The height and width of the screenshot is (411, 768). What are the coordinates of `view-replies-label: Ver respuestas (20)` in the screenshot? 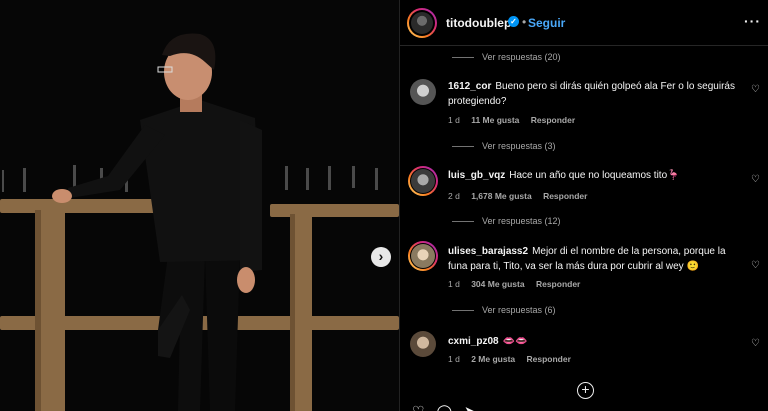 It's located at (521, 57).